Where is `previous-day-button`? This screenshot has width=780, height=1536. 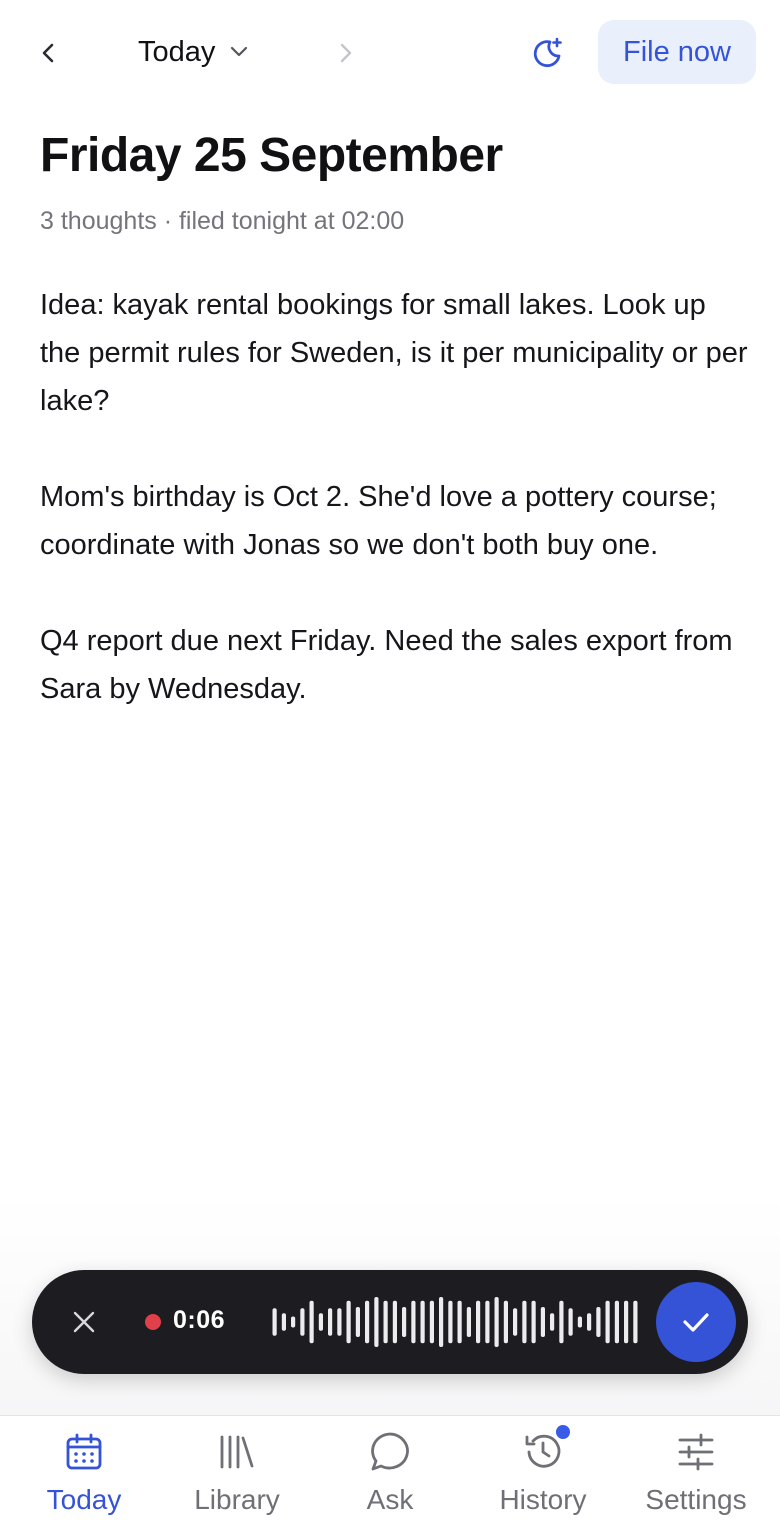 previous-day-button is located at coordinates (49, 53).